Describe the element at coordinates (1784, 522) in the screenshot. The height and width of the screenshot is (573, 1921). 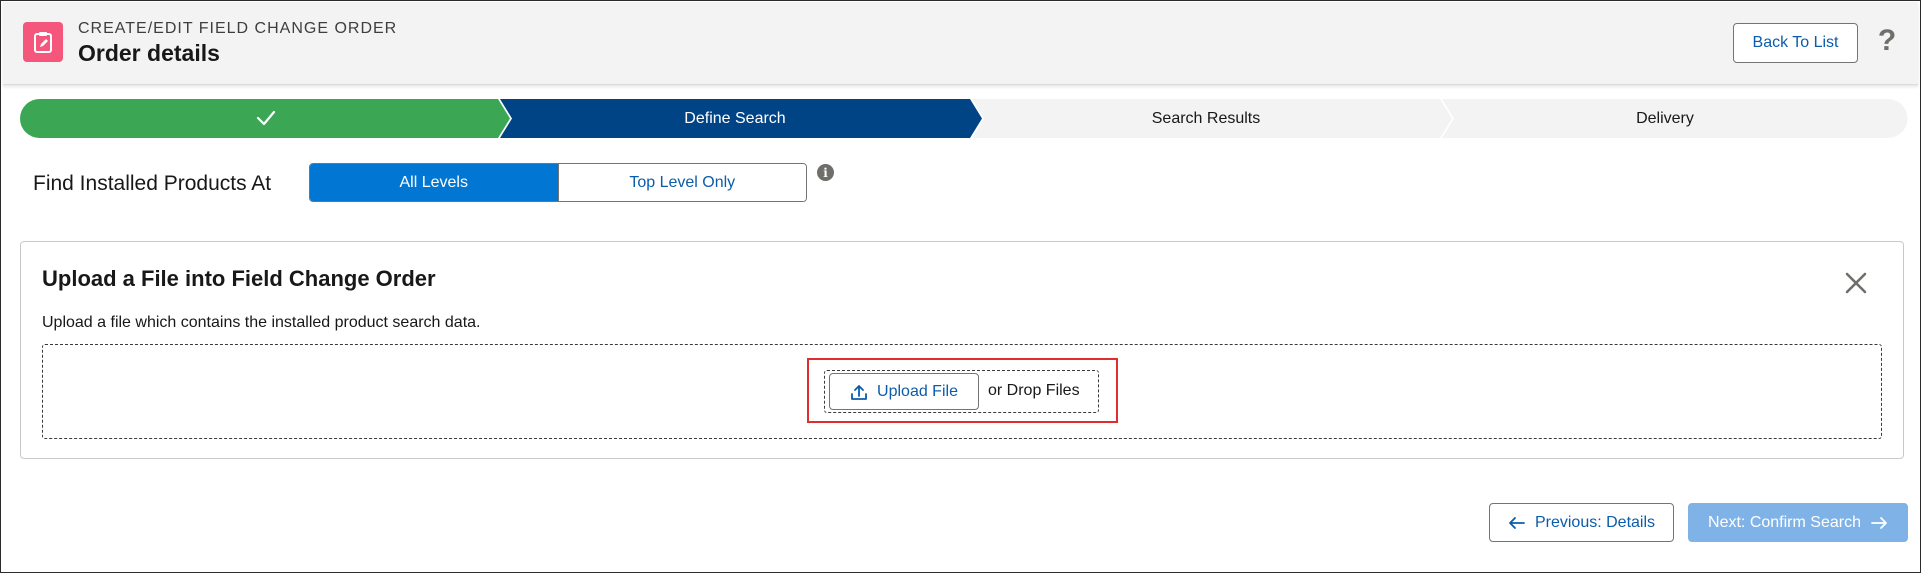
I see `next-confirm-search-label: Next: Confirm Search` at that location.